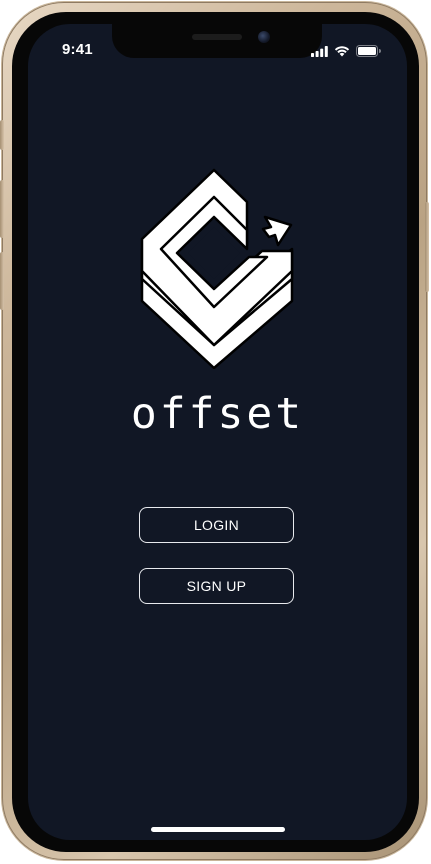 The height and width of the screenshot is (864, 431). What do you see at coordinates (264, 37) in the screenshot?
I see `front-camera` at bounding box center [264, 37].